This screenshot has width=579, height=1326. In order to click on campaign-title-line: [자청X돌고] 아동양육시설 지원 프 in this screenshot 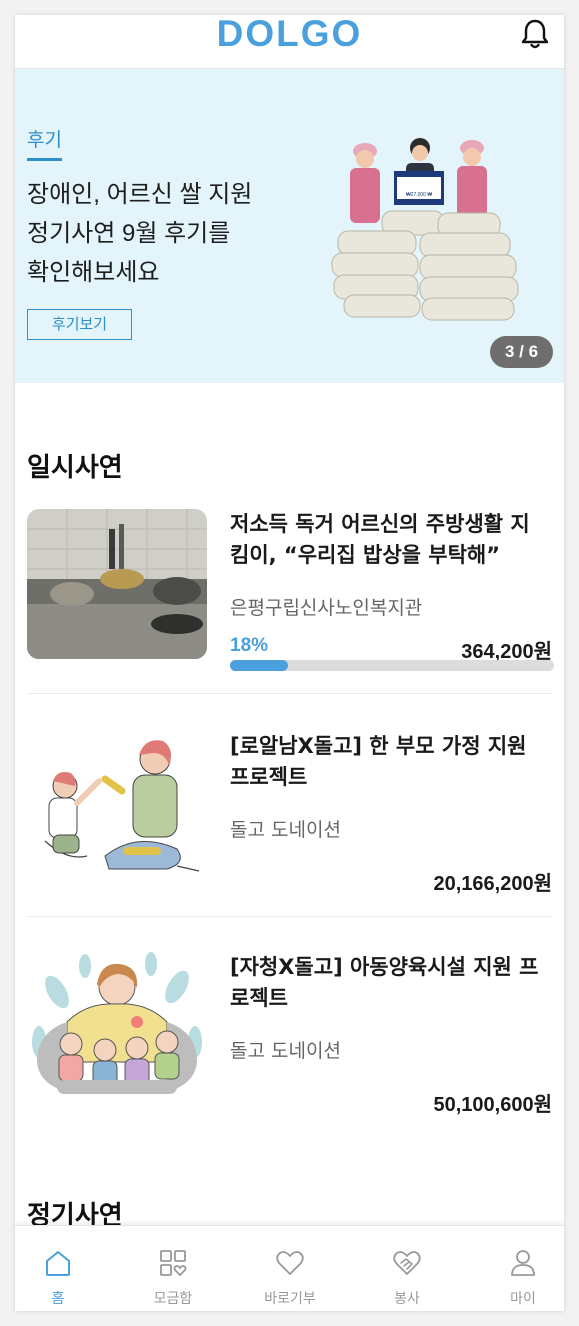, I will do `click(384, 967)`.